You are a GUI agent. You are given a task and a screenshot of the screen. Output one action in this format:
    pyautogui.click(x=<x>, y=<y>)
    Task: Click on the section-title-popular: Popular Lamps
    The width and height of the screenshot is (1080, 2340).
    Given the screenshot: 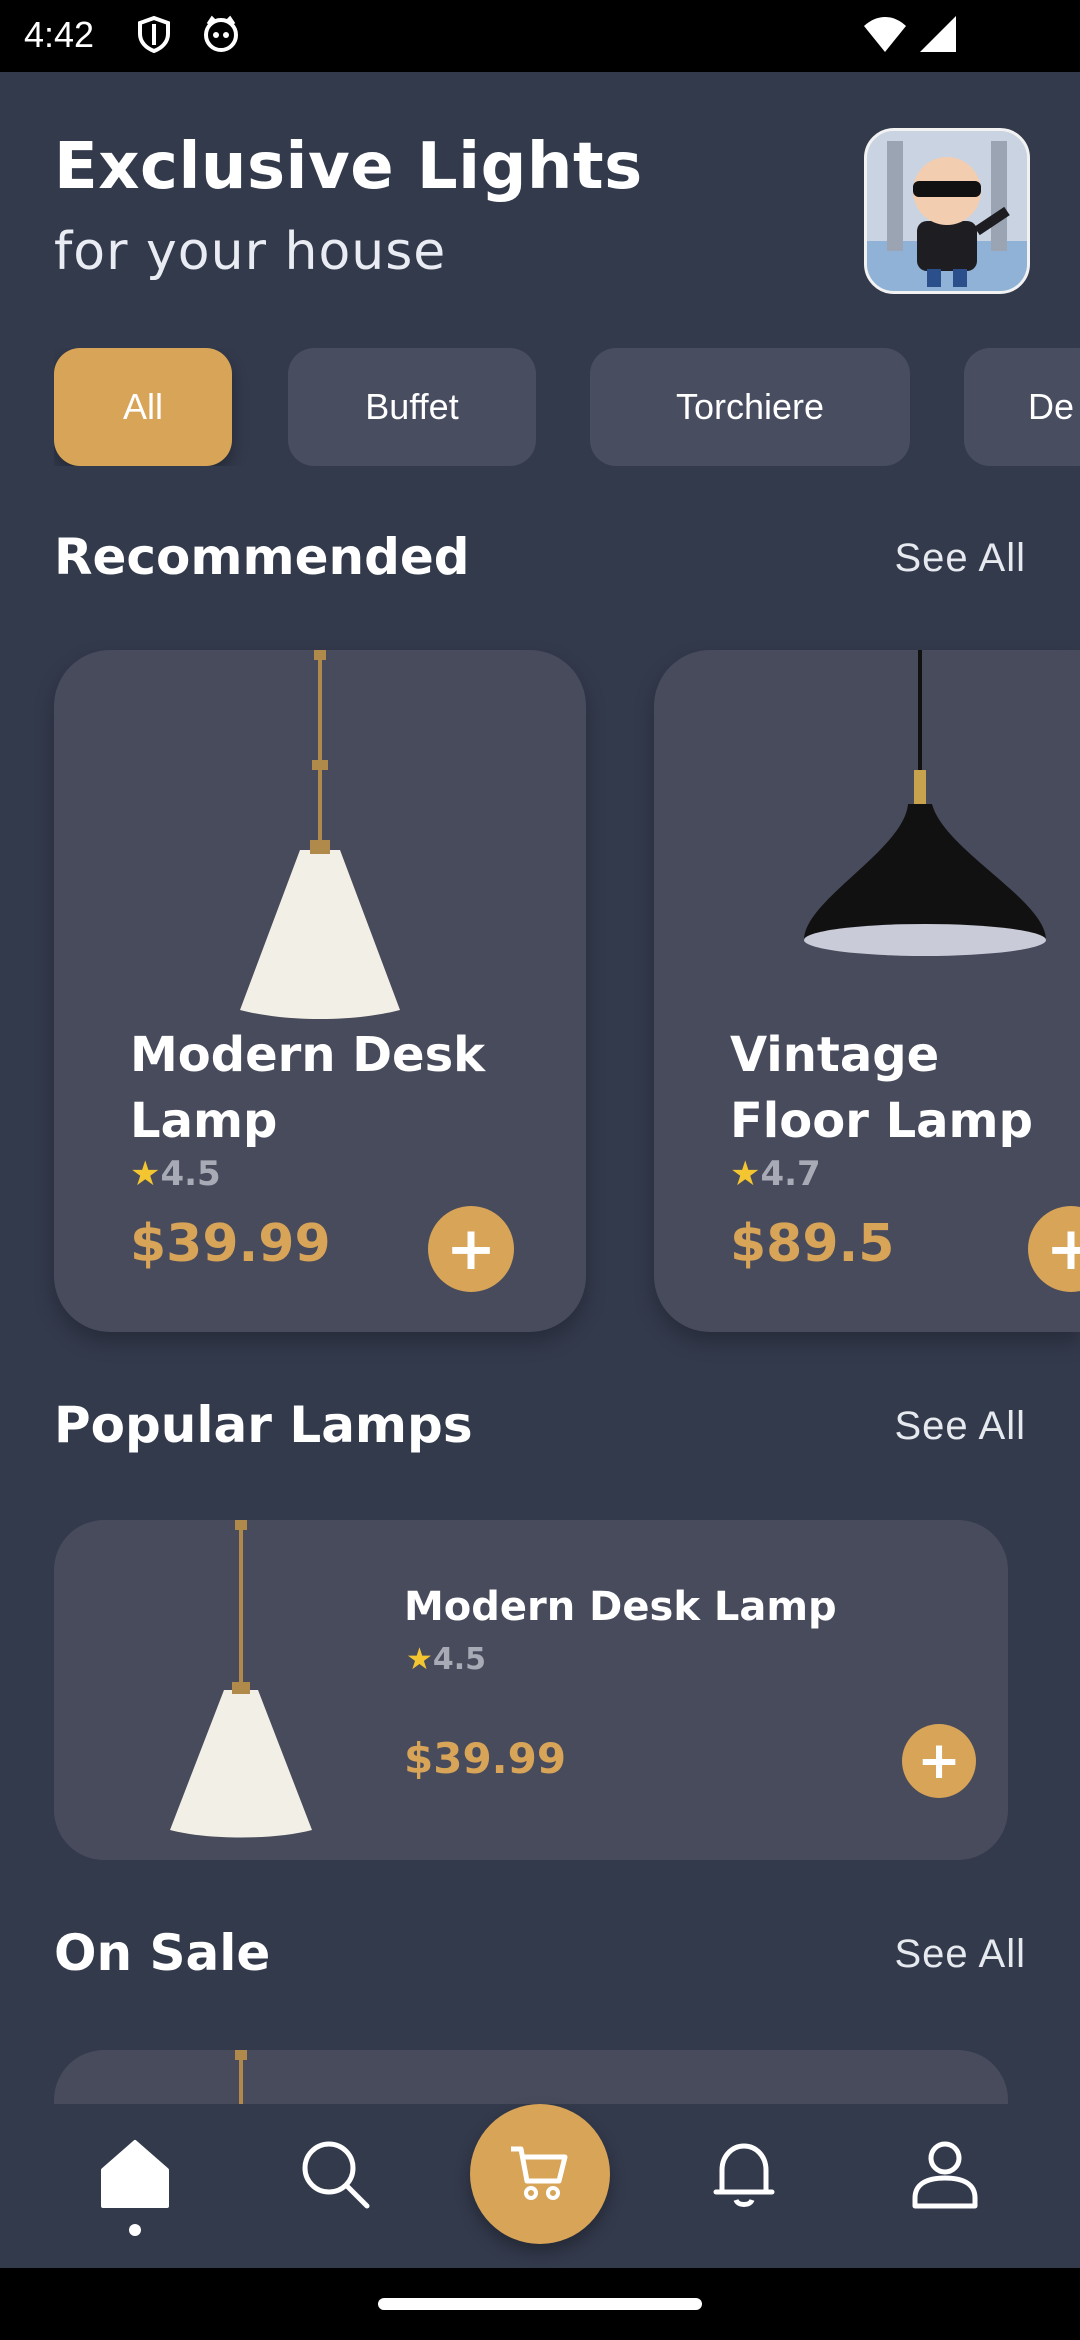 What is the action you would take?
    pyautogui.click(x=263, y=1425)
    